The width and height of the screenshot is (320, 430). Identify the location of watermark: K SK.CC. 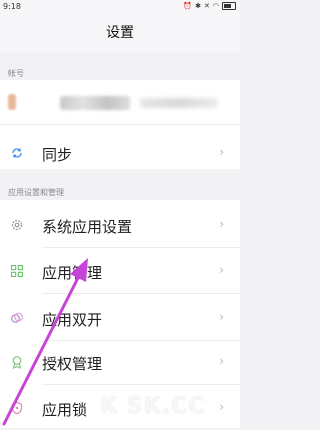
(153, 406).